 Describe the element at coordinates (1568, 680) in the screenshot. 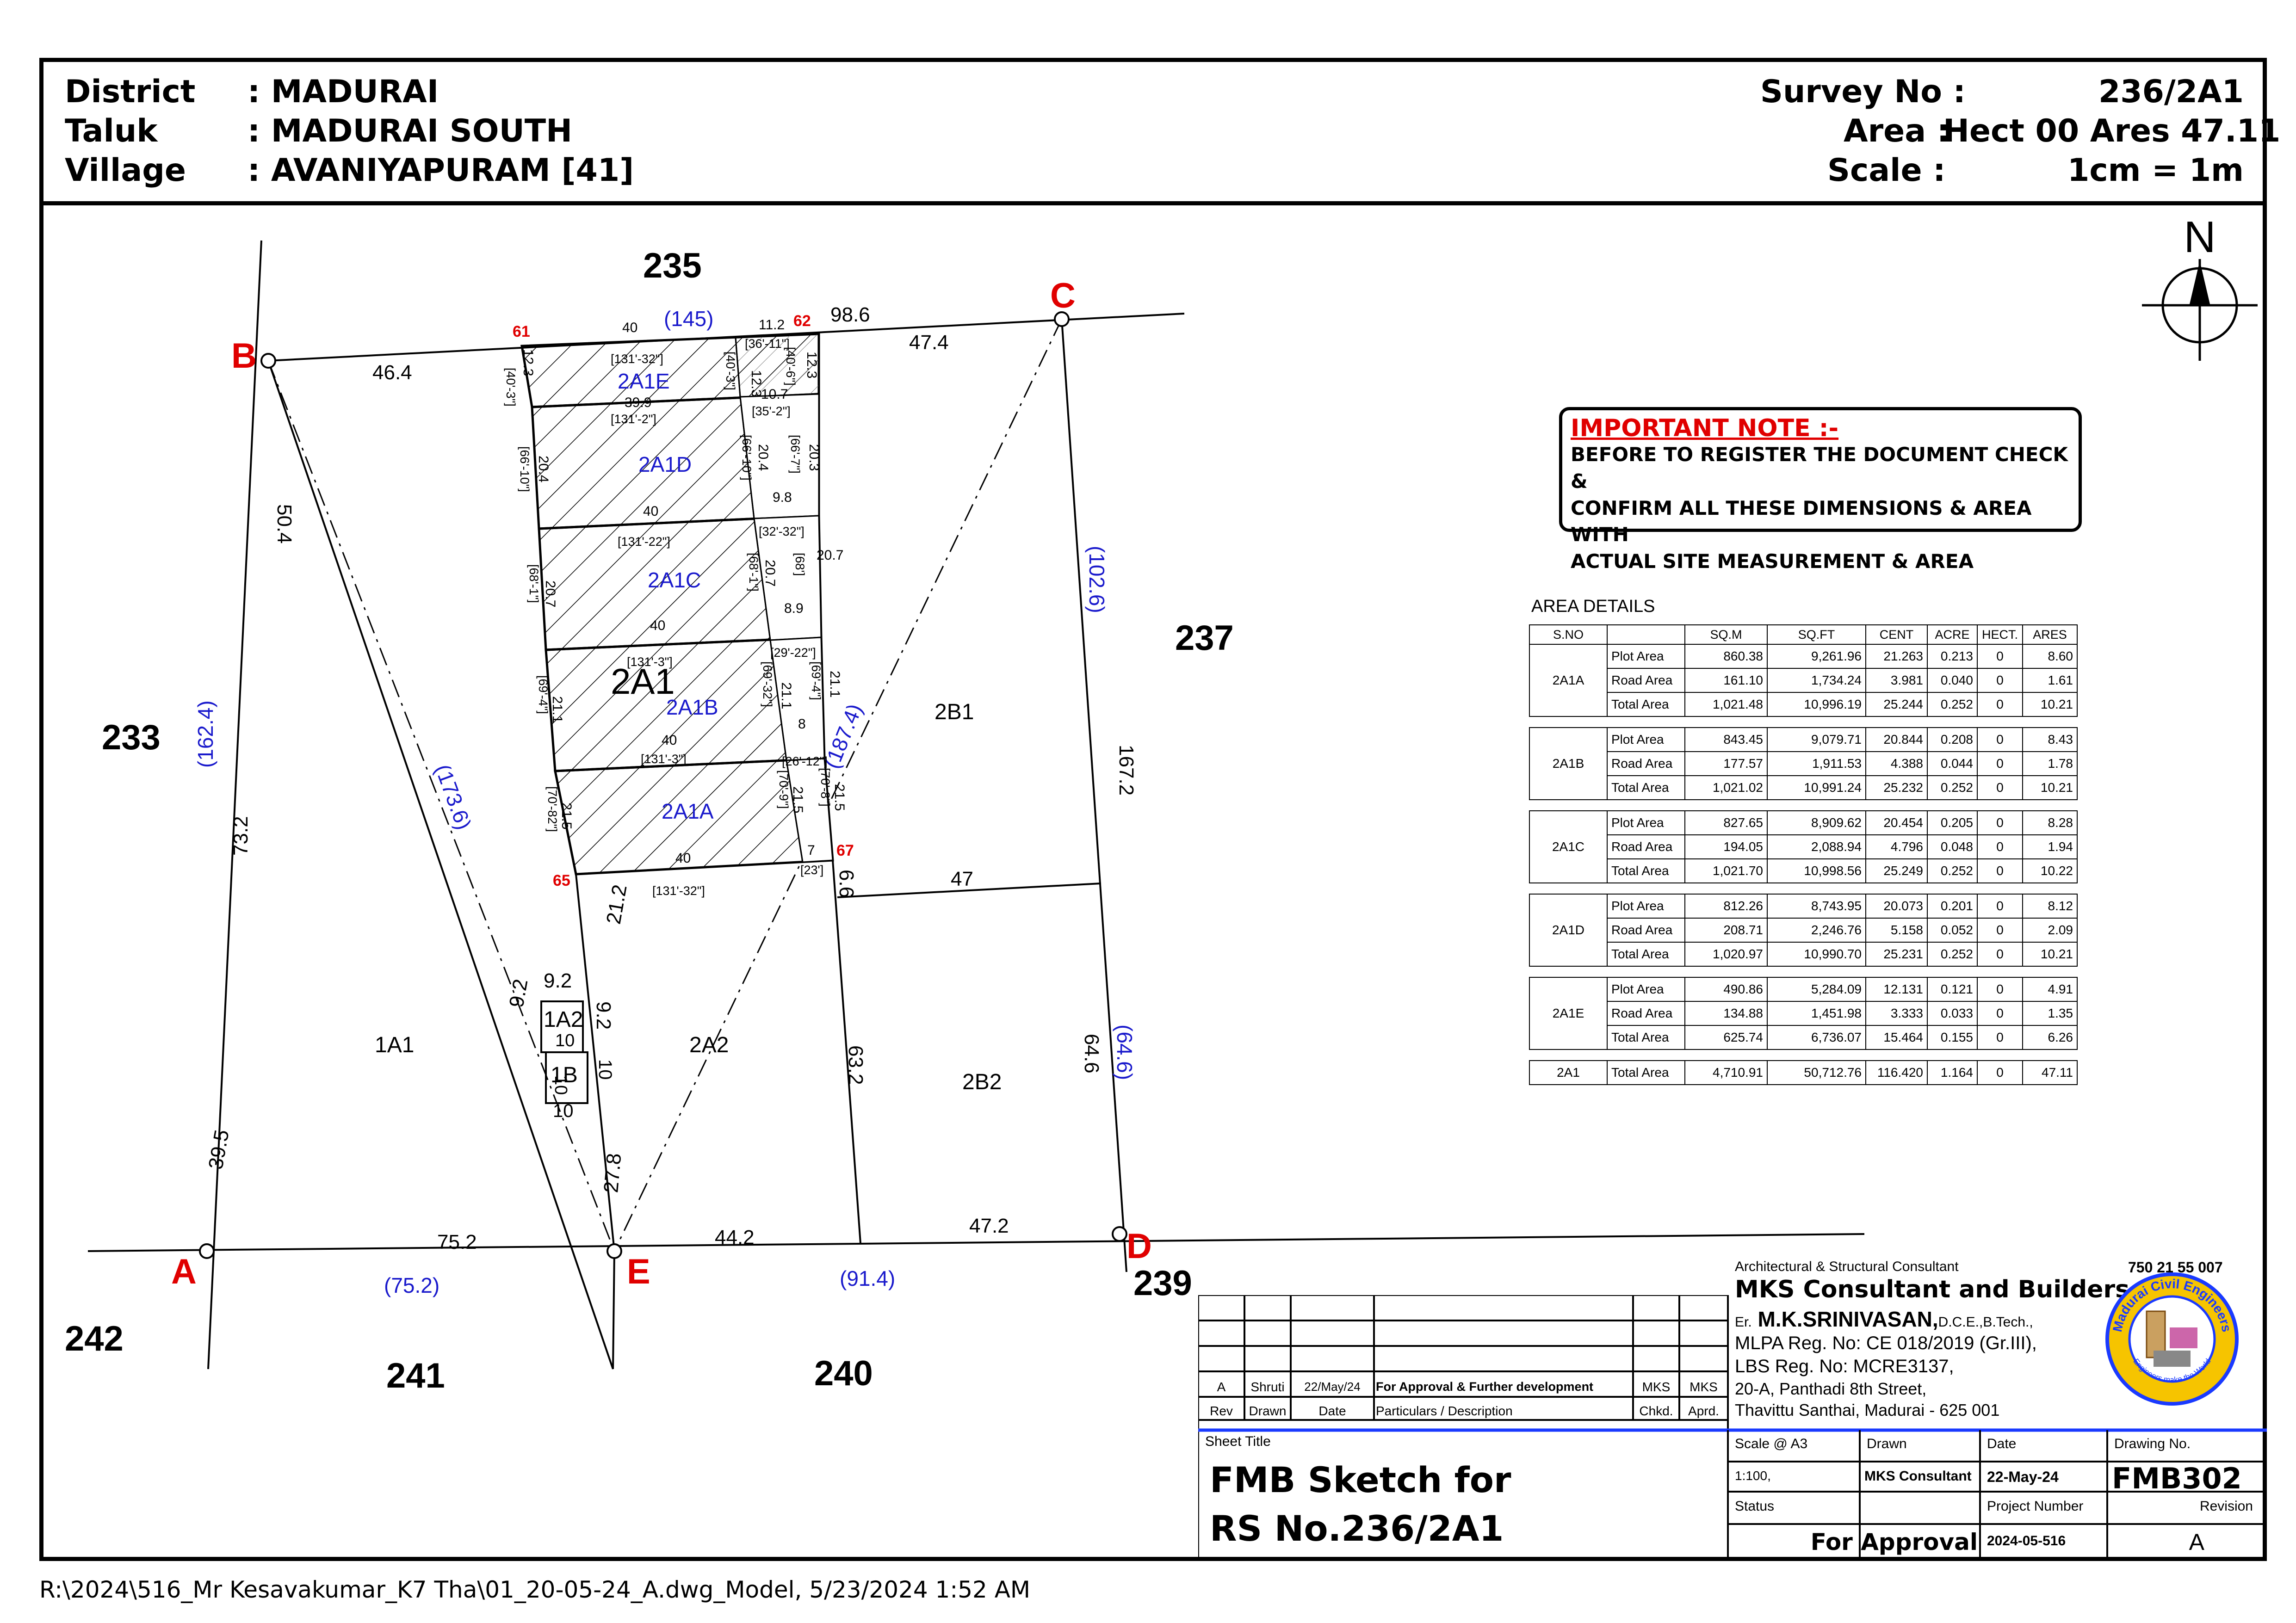

I see `area-sno: 2A1A` at that location.